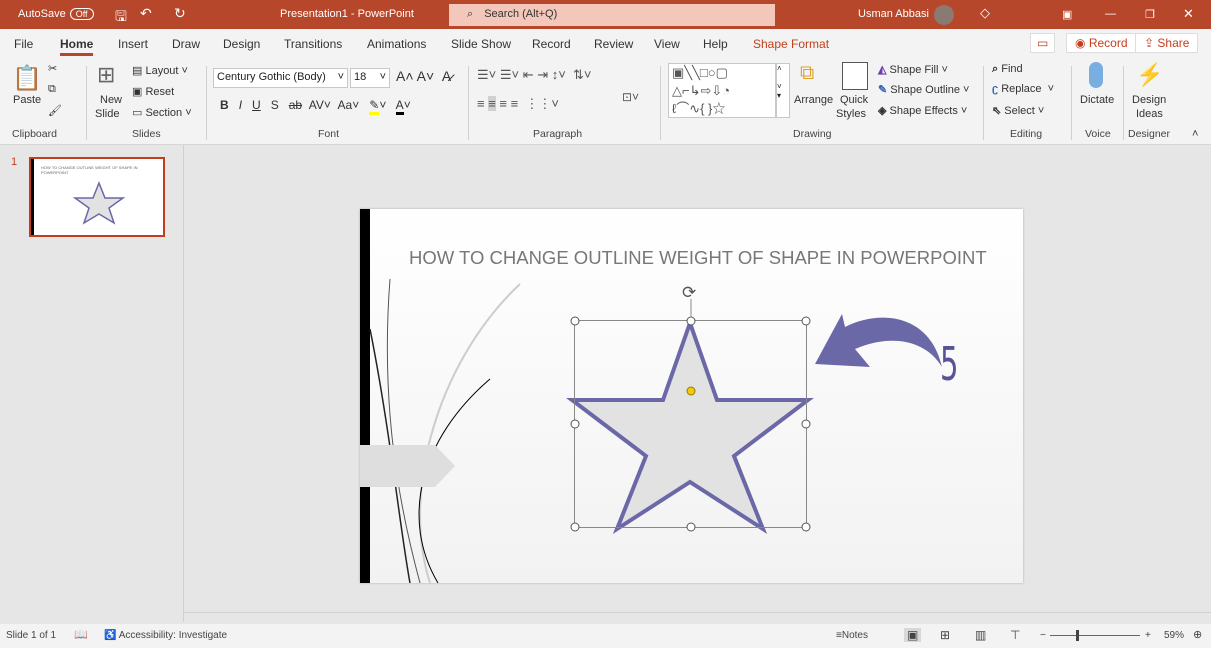 This screenshot has height=648, width=1211. I want to click on zoom-out-button: −, so click(1043, 635).